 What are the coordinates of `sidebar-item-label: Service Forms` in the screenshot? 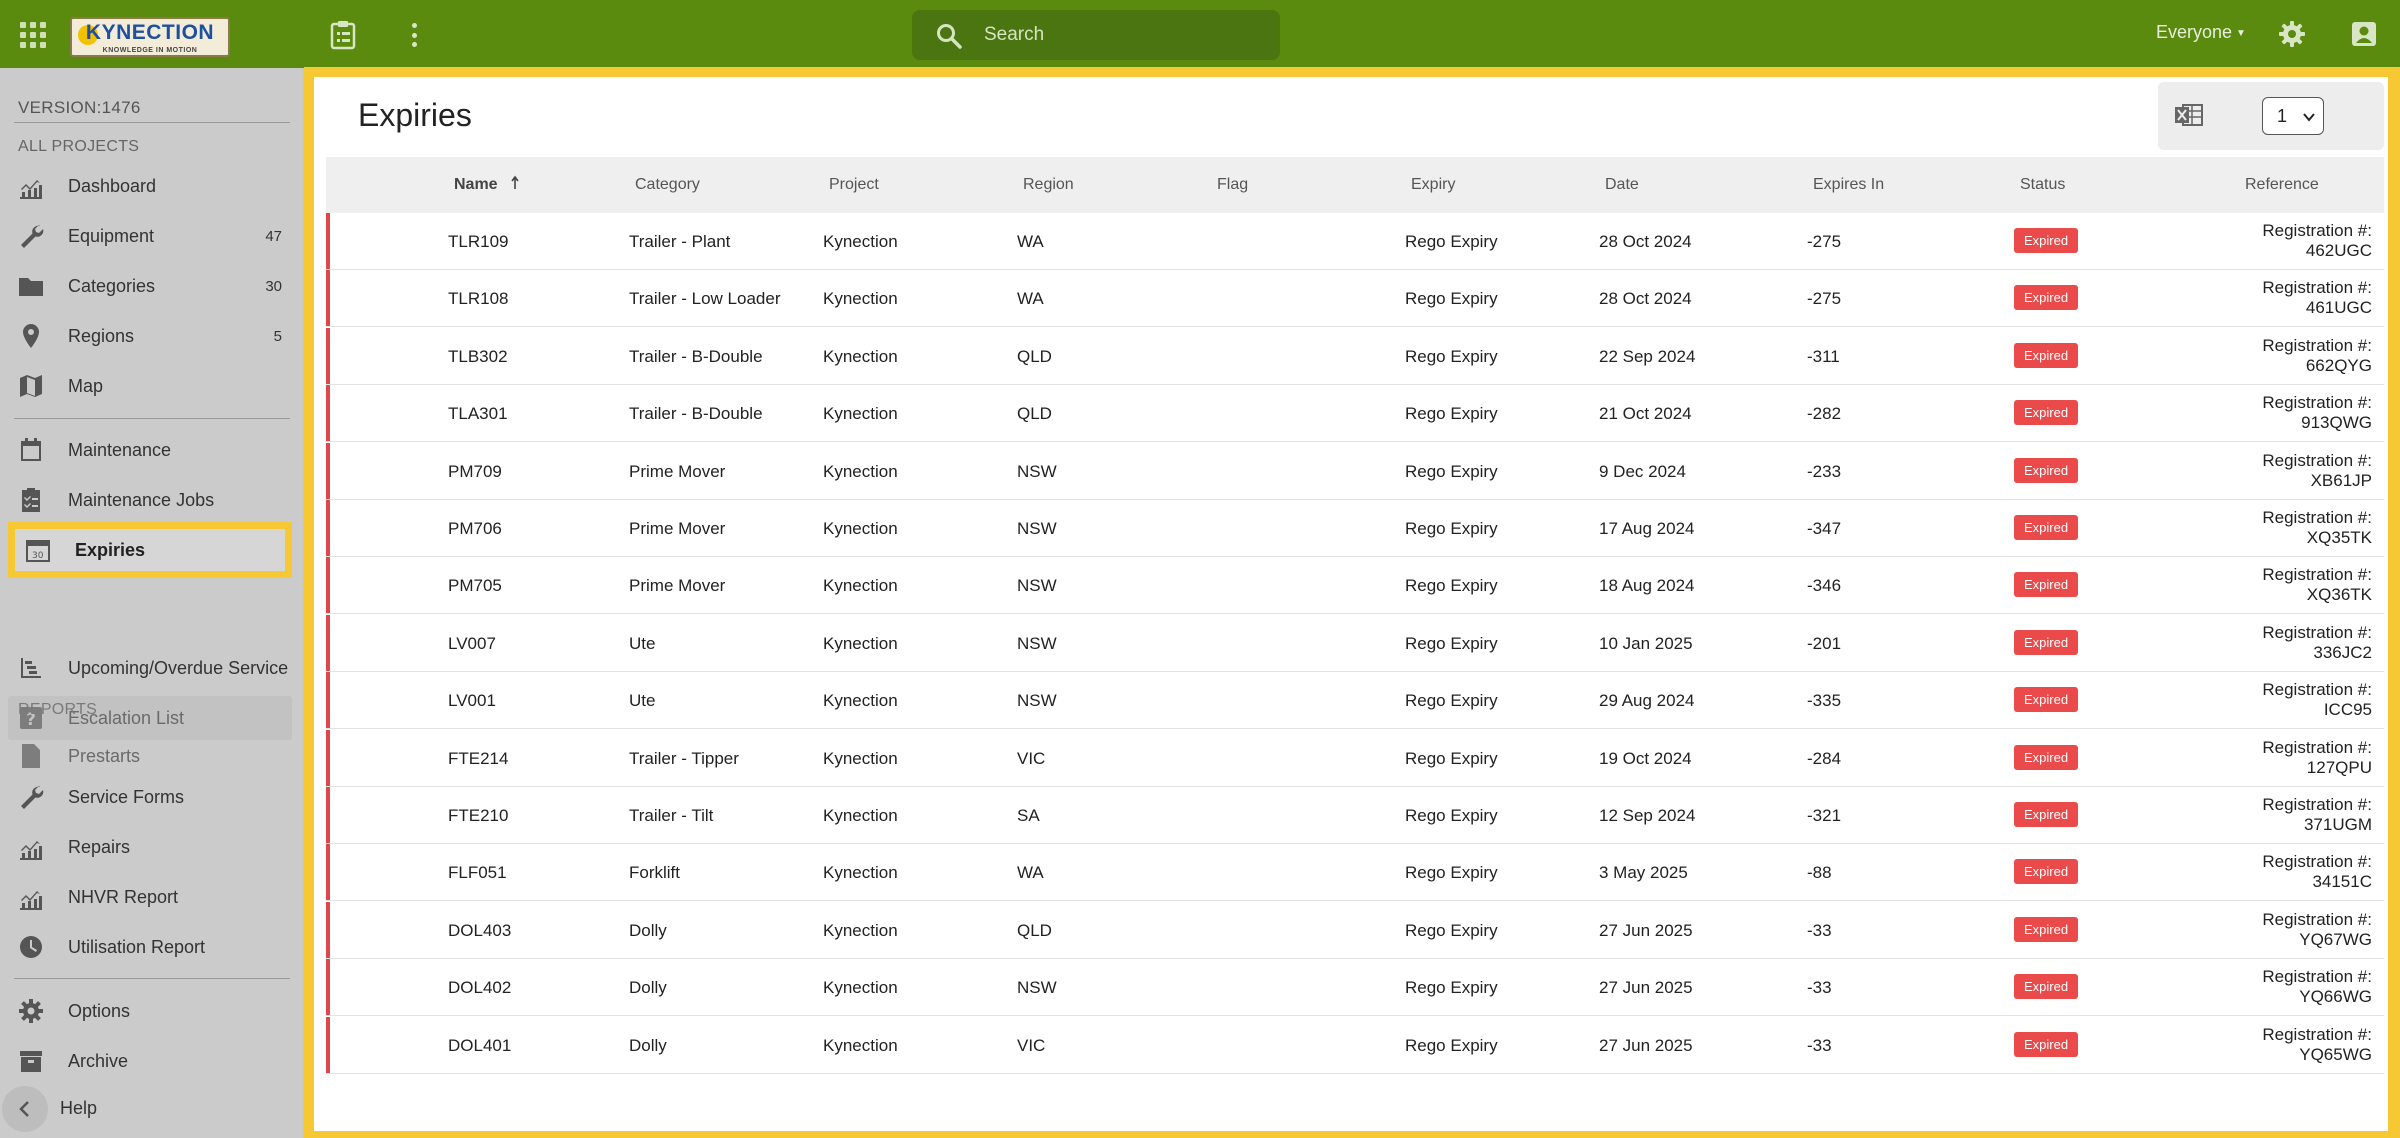 It's located at (126, 796).